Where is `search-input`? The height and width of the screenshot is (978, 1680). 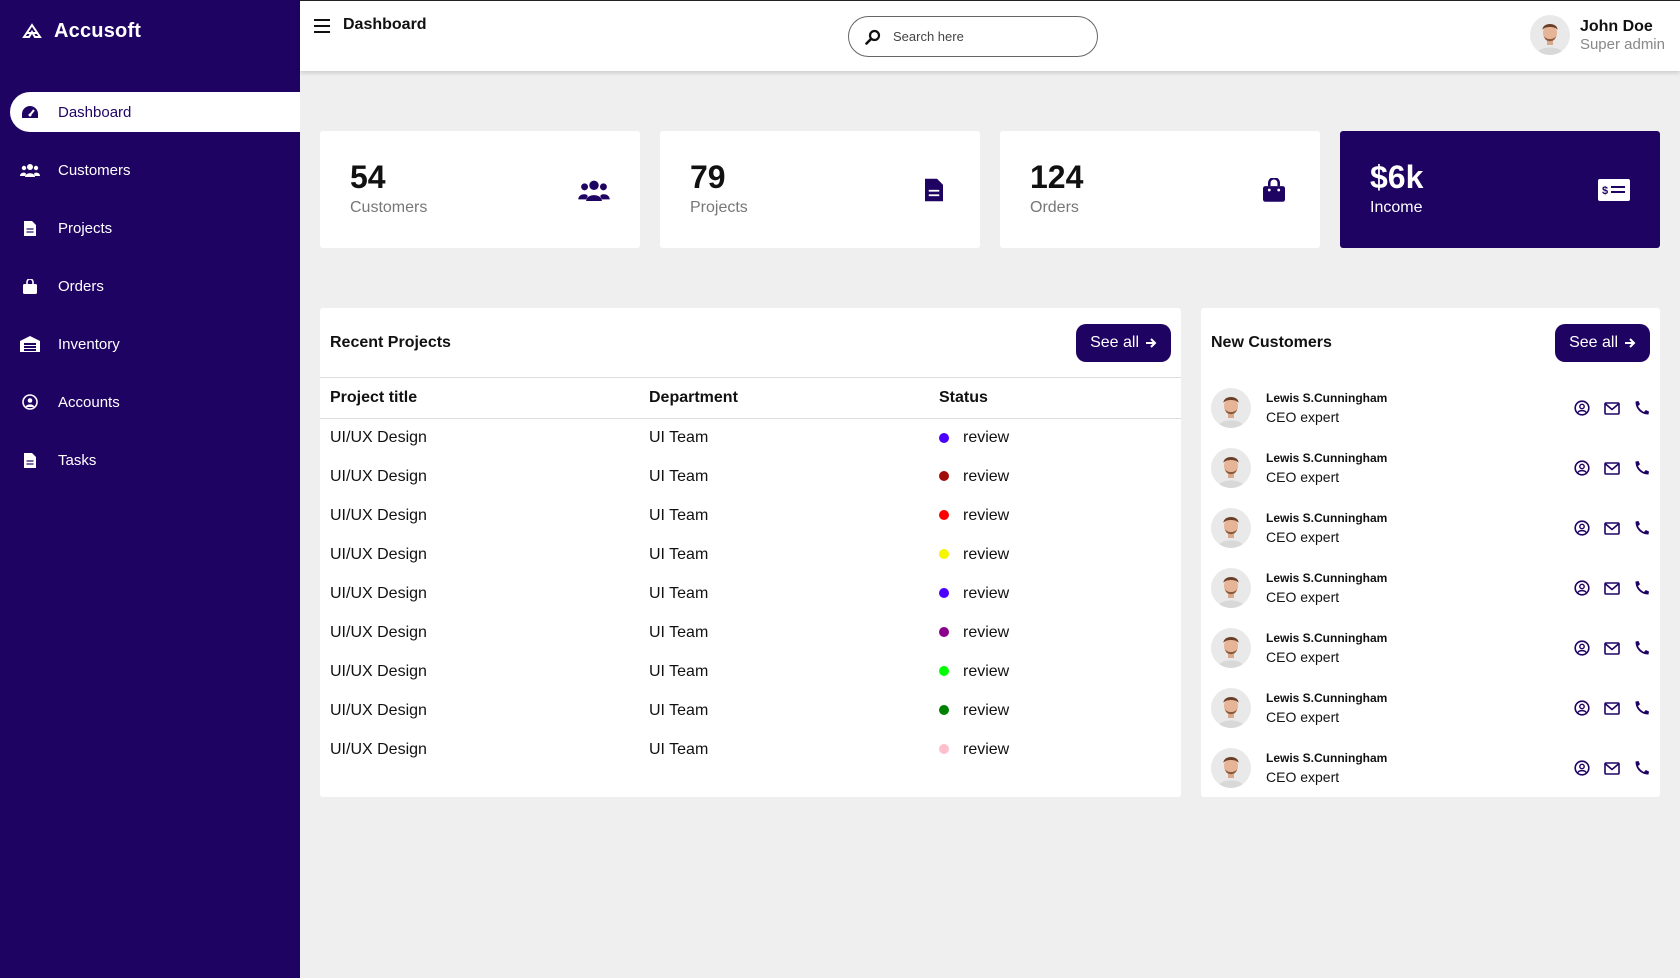 search-input is located at coordinates (983, 36).